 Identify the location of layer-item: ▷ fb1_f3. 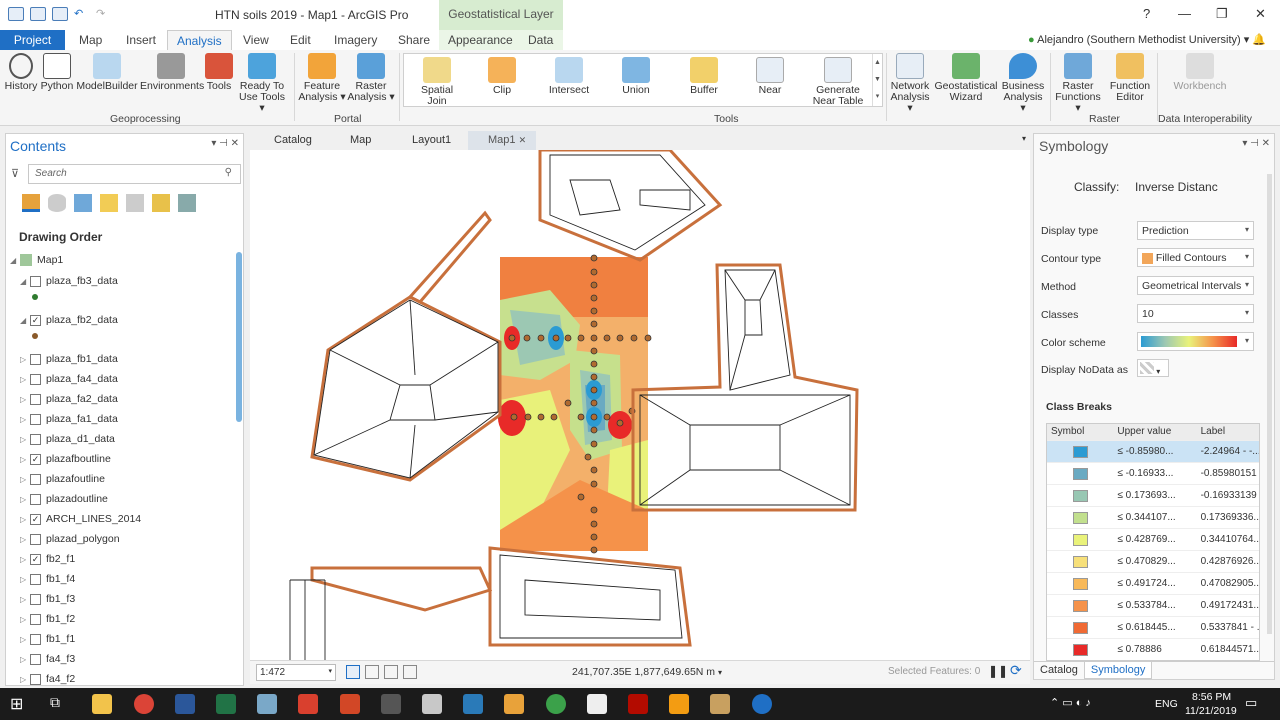
(47, 599).